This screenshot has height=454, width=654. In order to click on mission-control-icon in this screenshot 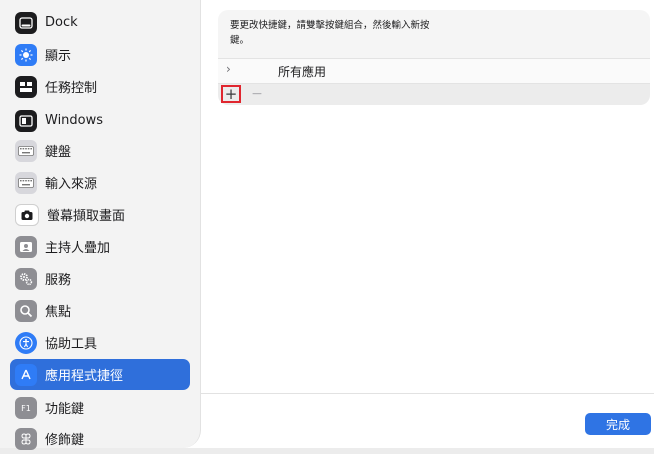, I will do `click(26, 86)`.